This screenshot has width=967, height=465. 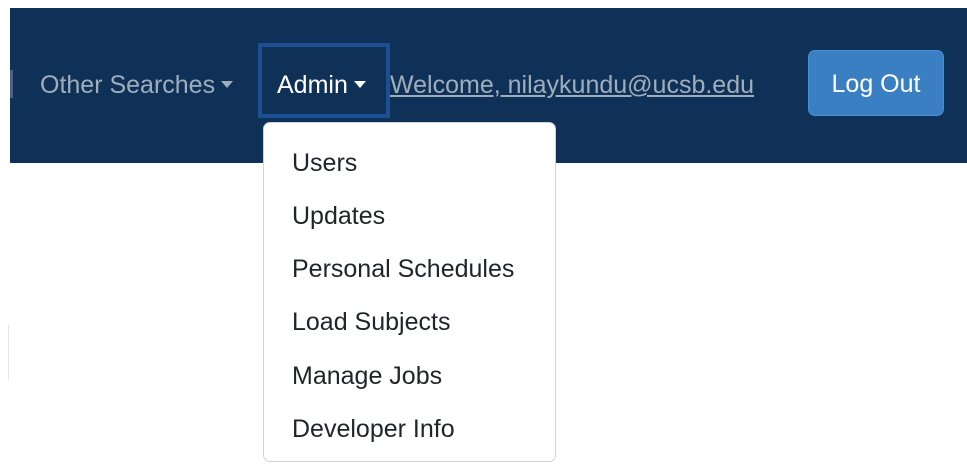 I want to click on nav-admin-label: Admin, so click(x=312, y=85).